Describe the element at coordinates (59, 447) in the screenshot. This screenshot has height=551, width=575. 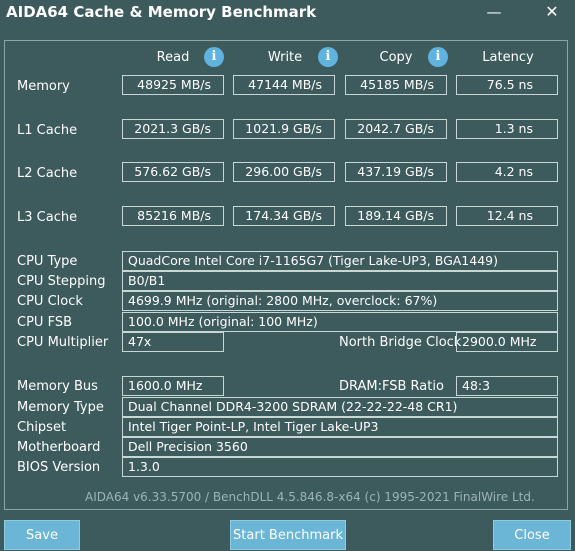
I see `motherboard-label: Motherboard` at that location.